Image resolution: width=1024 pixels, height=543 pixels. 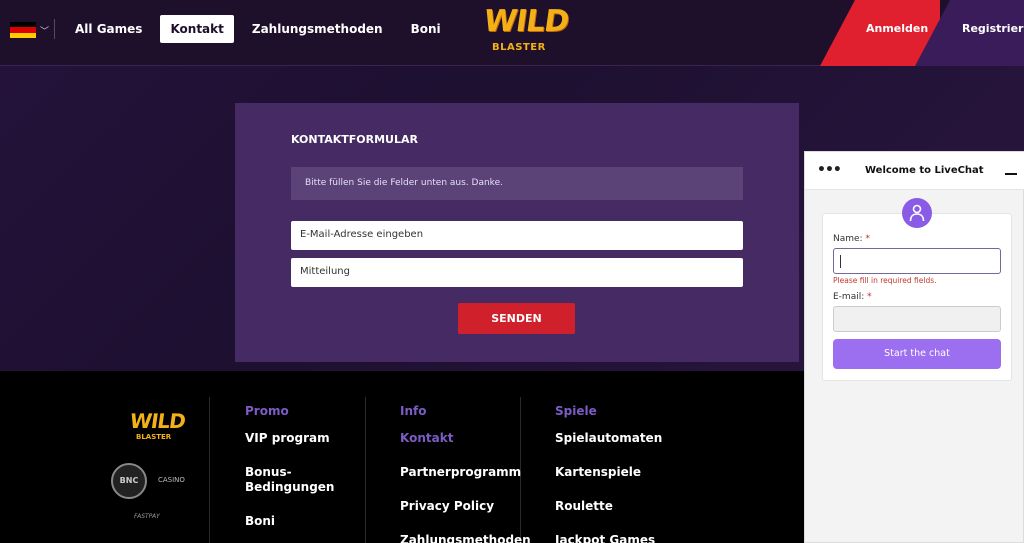 I want to click on footer-link-vip: VIP program, so click(x=300, y=438).